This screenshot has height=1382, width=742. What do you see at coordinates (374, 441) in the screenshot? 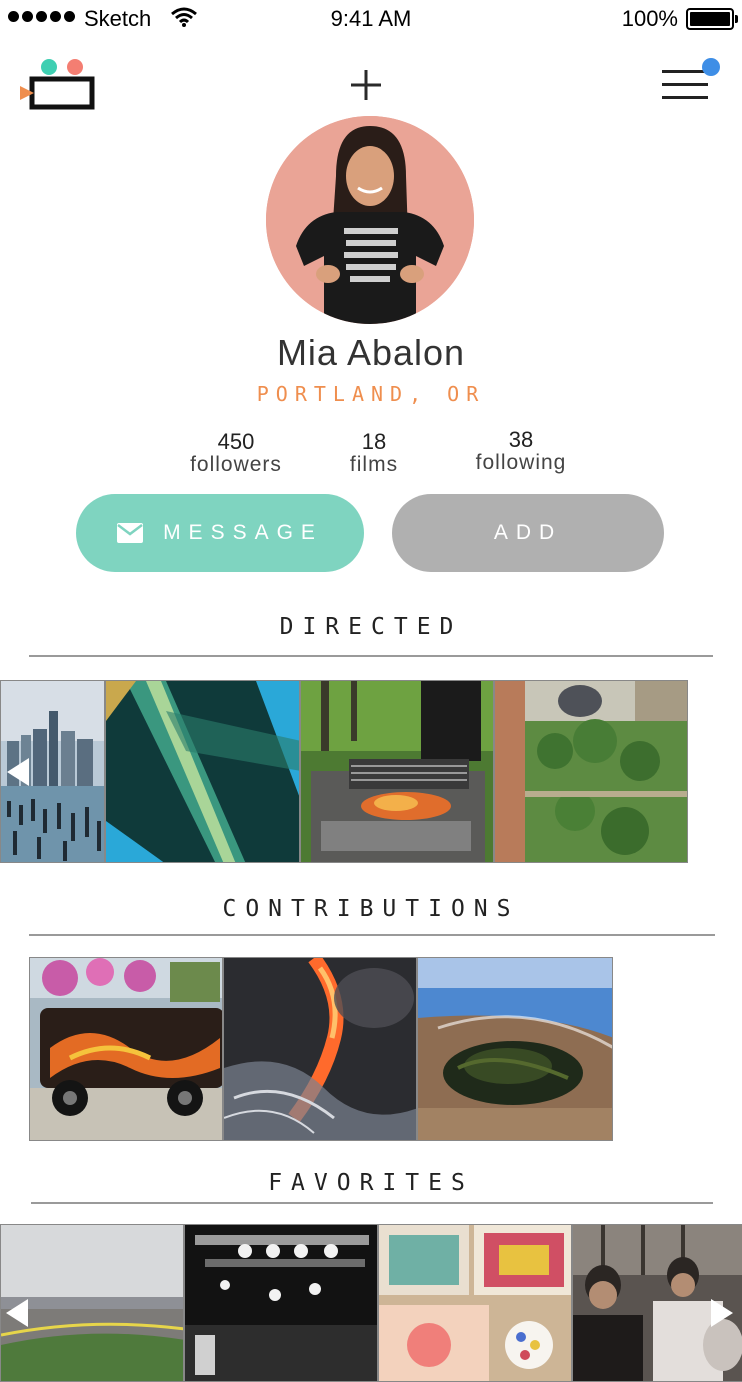
I see `stat-value: 18` at bounding box center [374, 441].